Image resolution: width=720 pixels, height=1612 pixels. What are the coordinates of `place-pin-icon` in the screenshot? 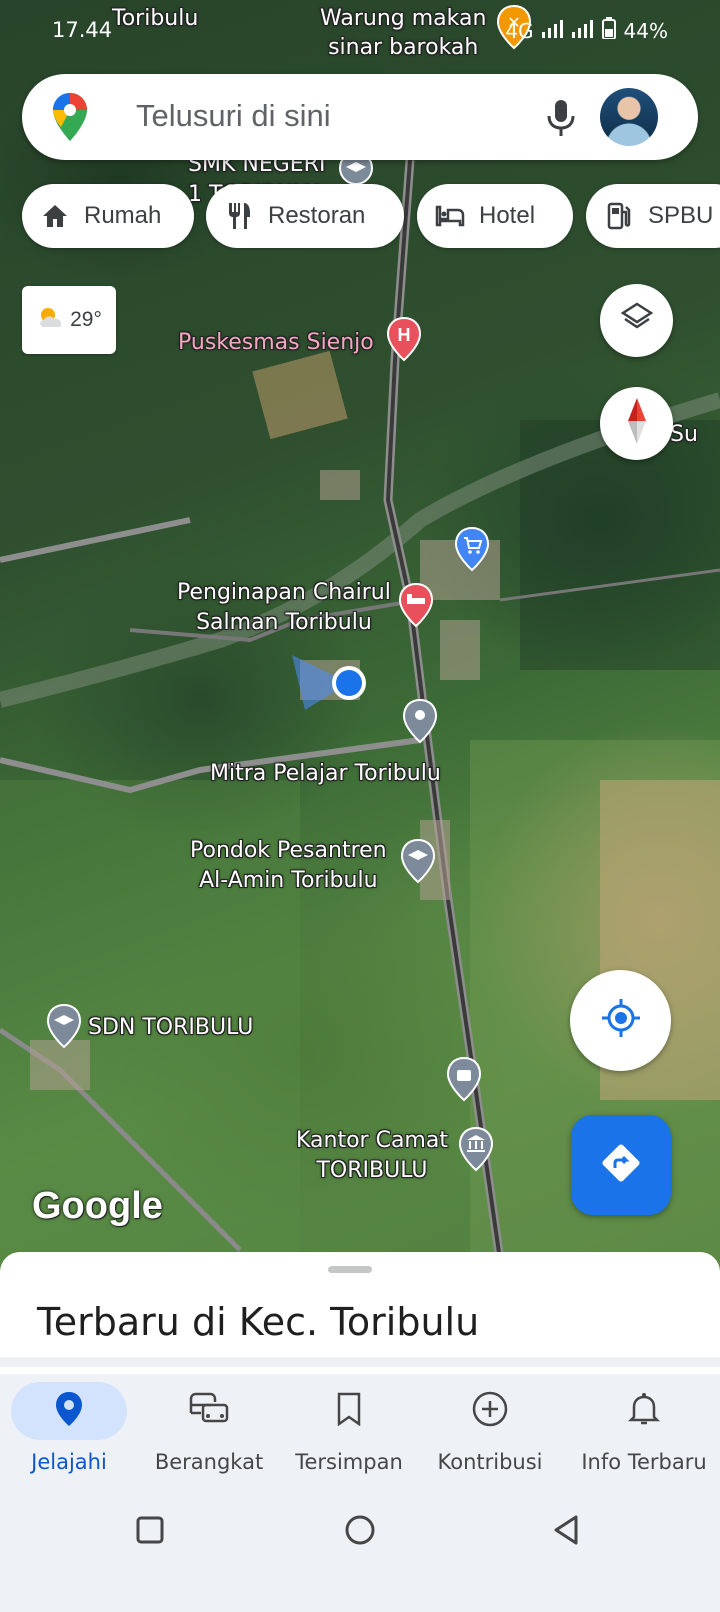 It's located at (420, 721).